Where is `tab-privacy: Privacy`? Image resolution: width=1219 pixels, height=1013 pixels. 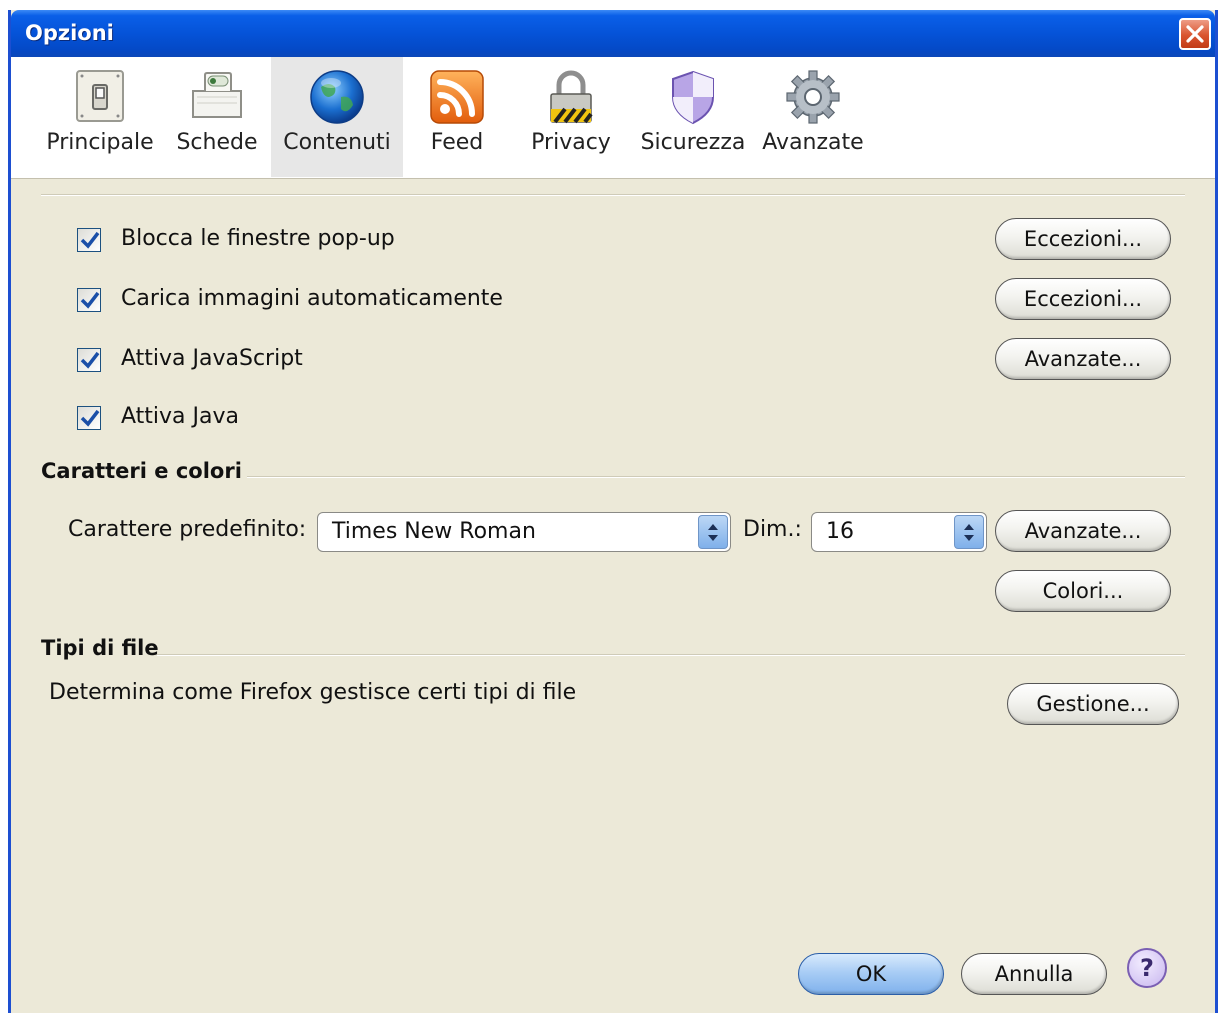
tab-privacy: Privacy is located at coordinates (571, 117).